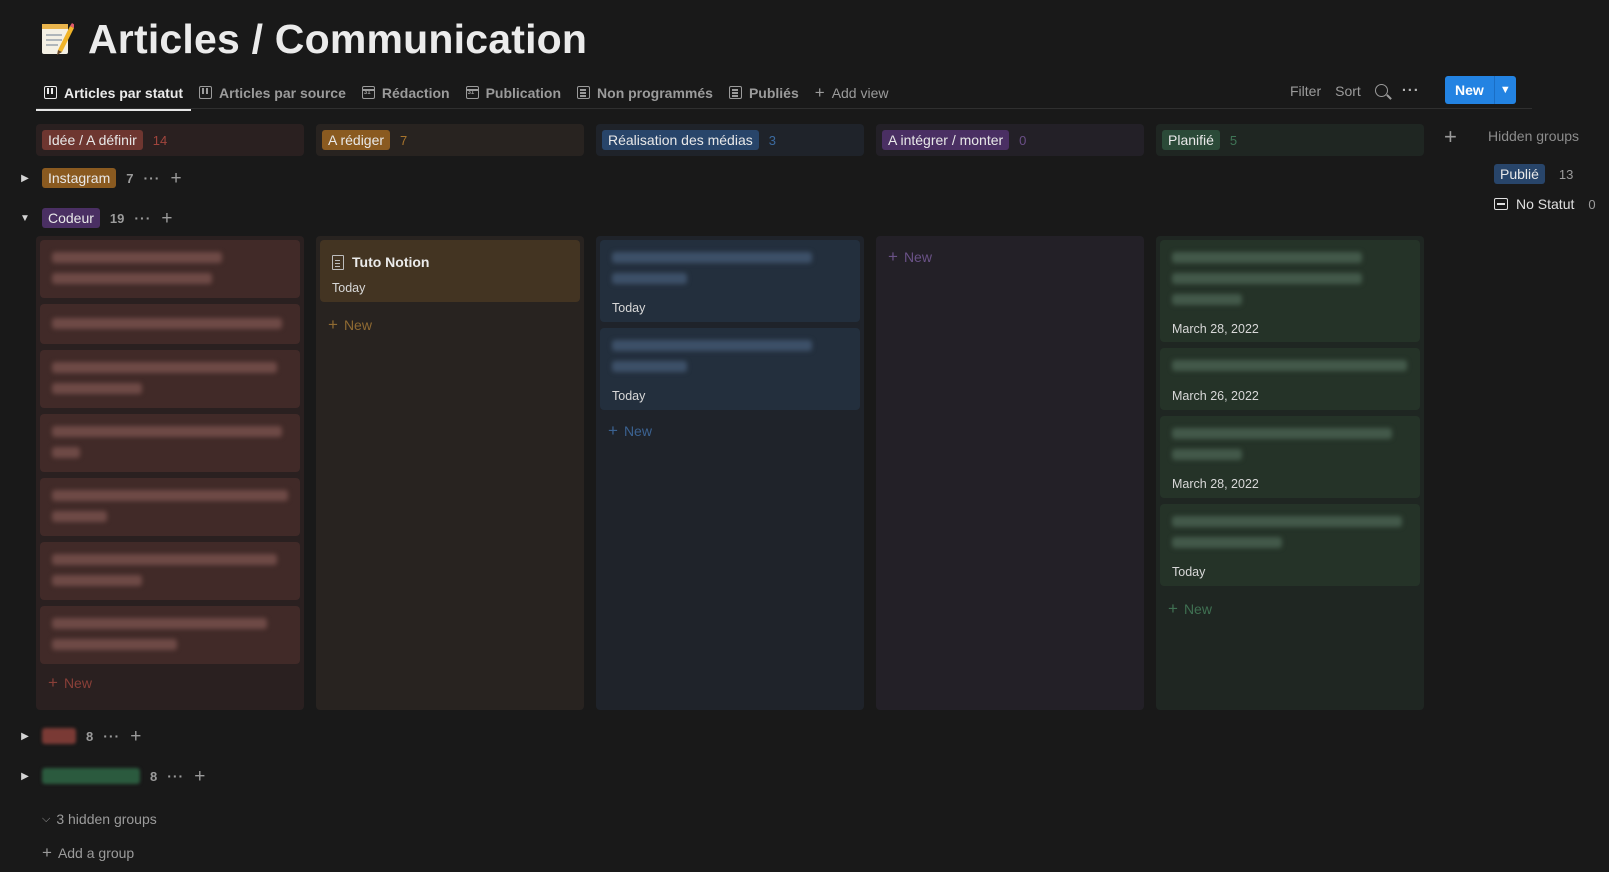 This screenshot has width=1609, height=872. Describe the element at coordinates (130, 178) in the screenshot. I see `group-count: 7` at that location.